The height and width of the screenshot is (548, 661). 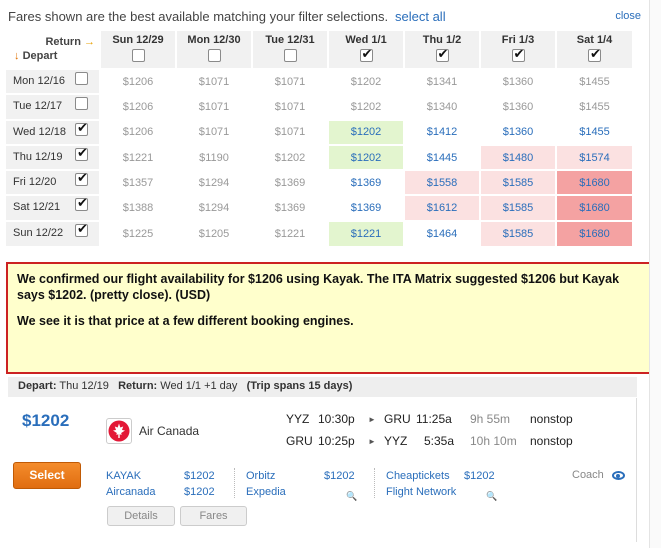 What do you see at coordinates (40, 56) in the screenshot?
I see `depart-label: Depart` at bounding box center [40, 56].